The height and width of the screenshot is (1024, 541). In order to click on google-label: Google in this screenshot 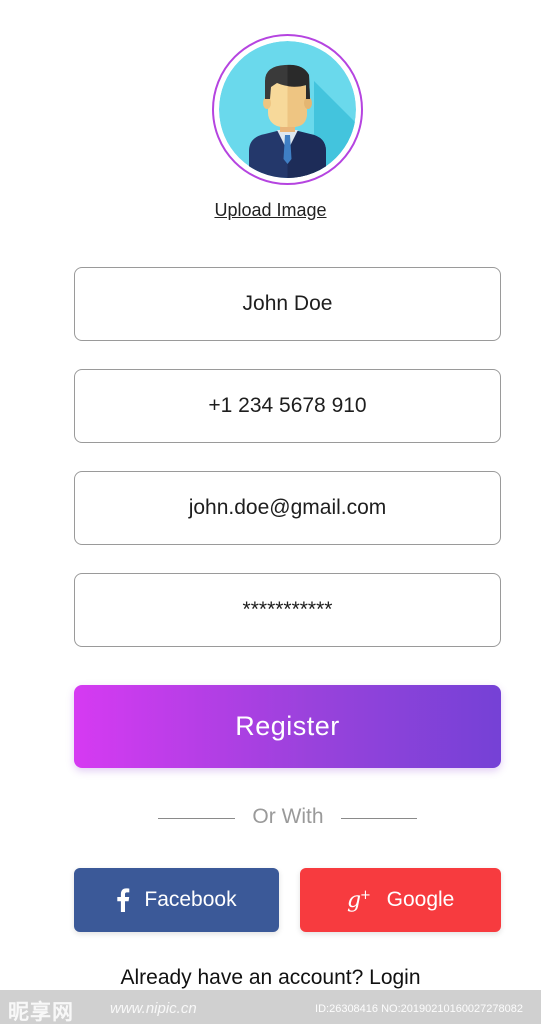, I will do `click(420, 899)`.